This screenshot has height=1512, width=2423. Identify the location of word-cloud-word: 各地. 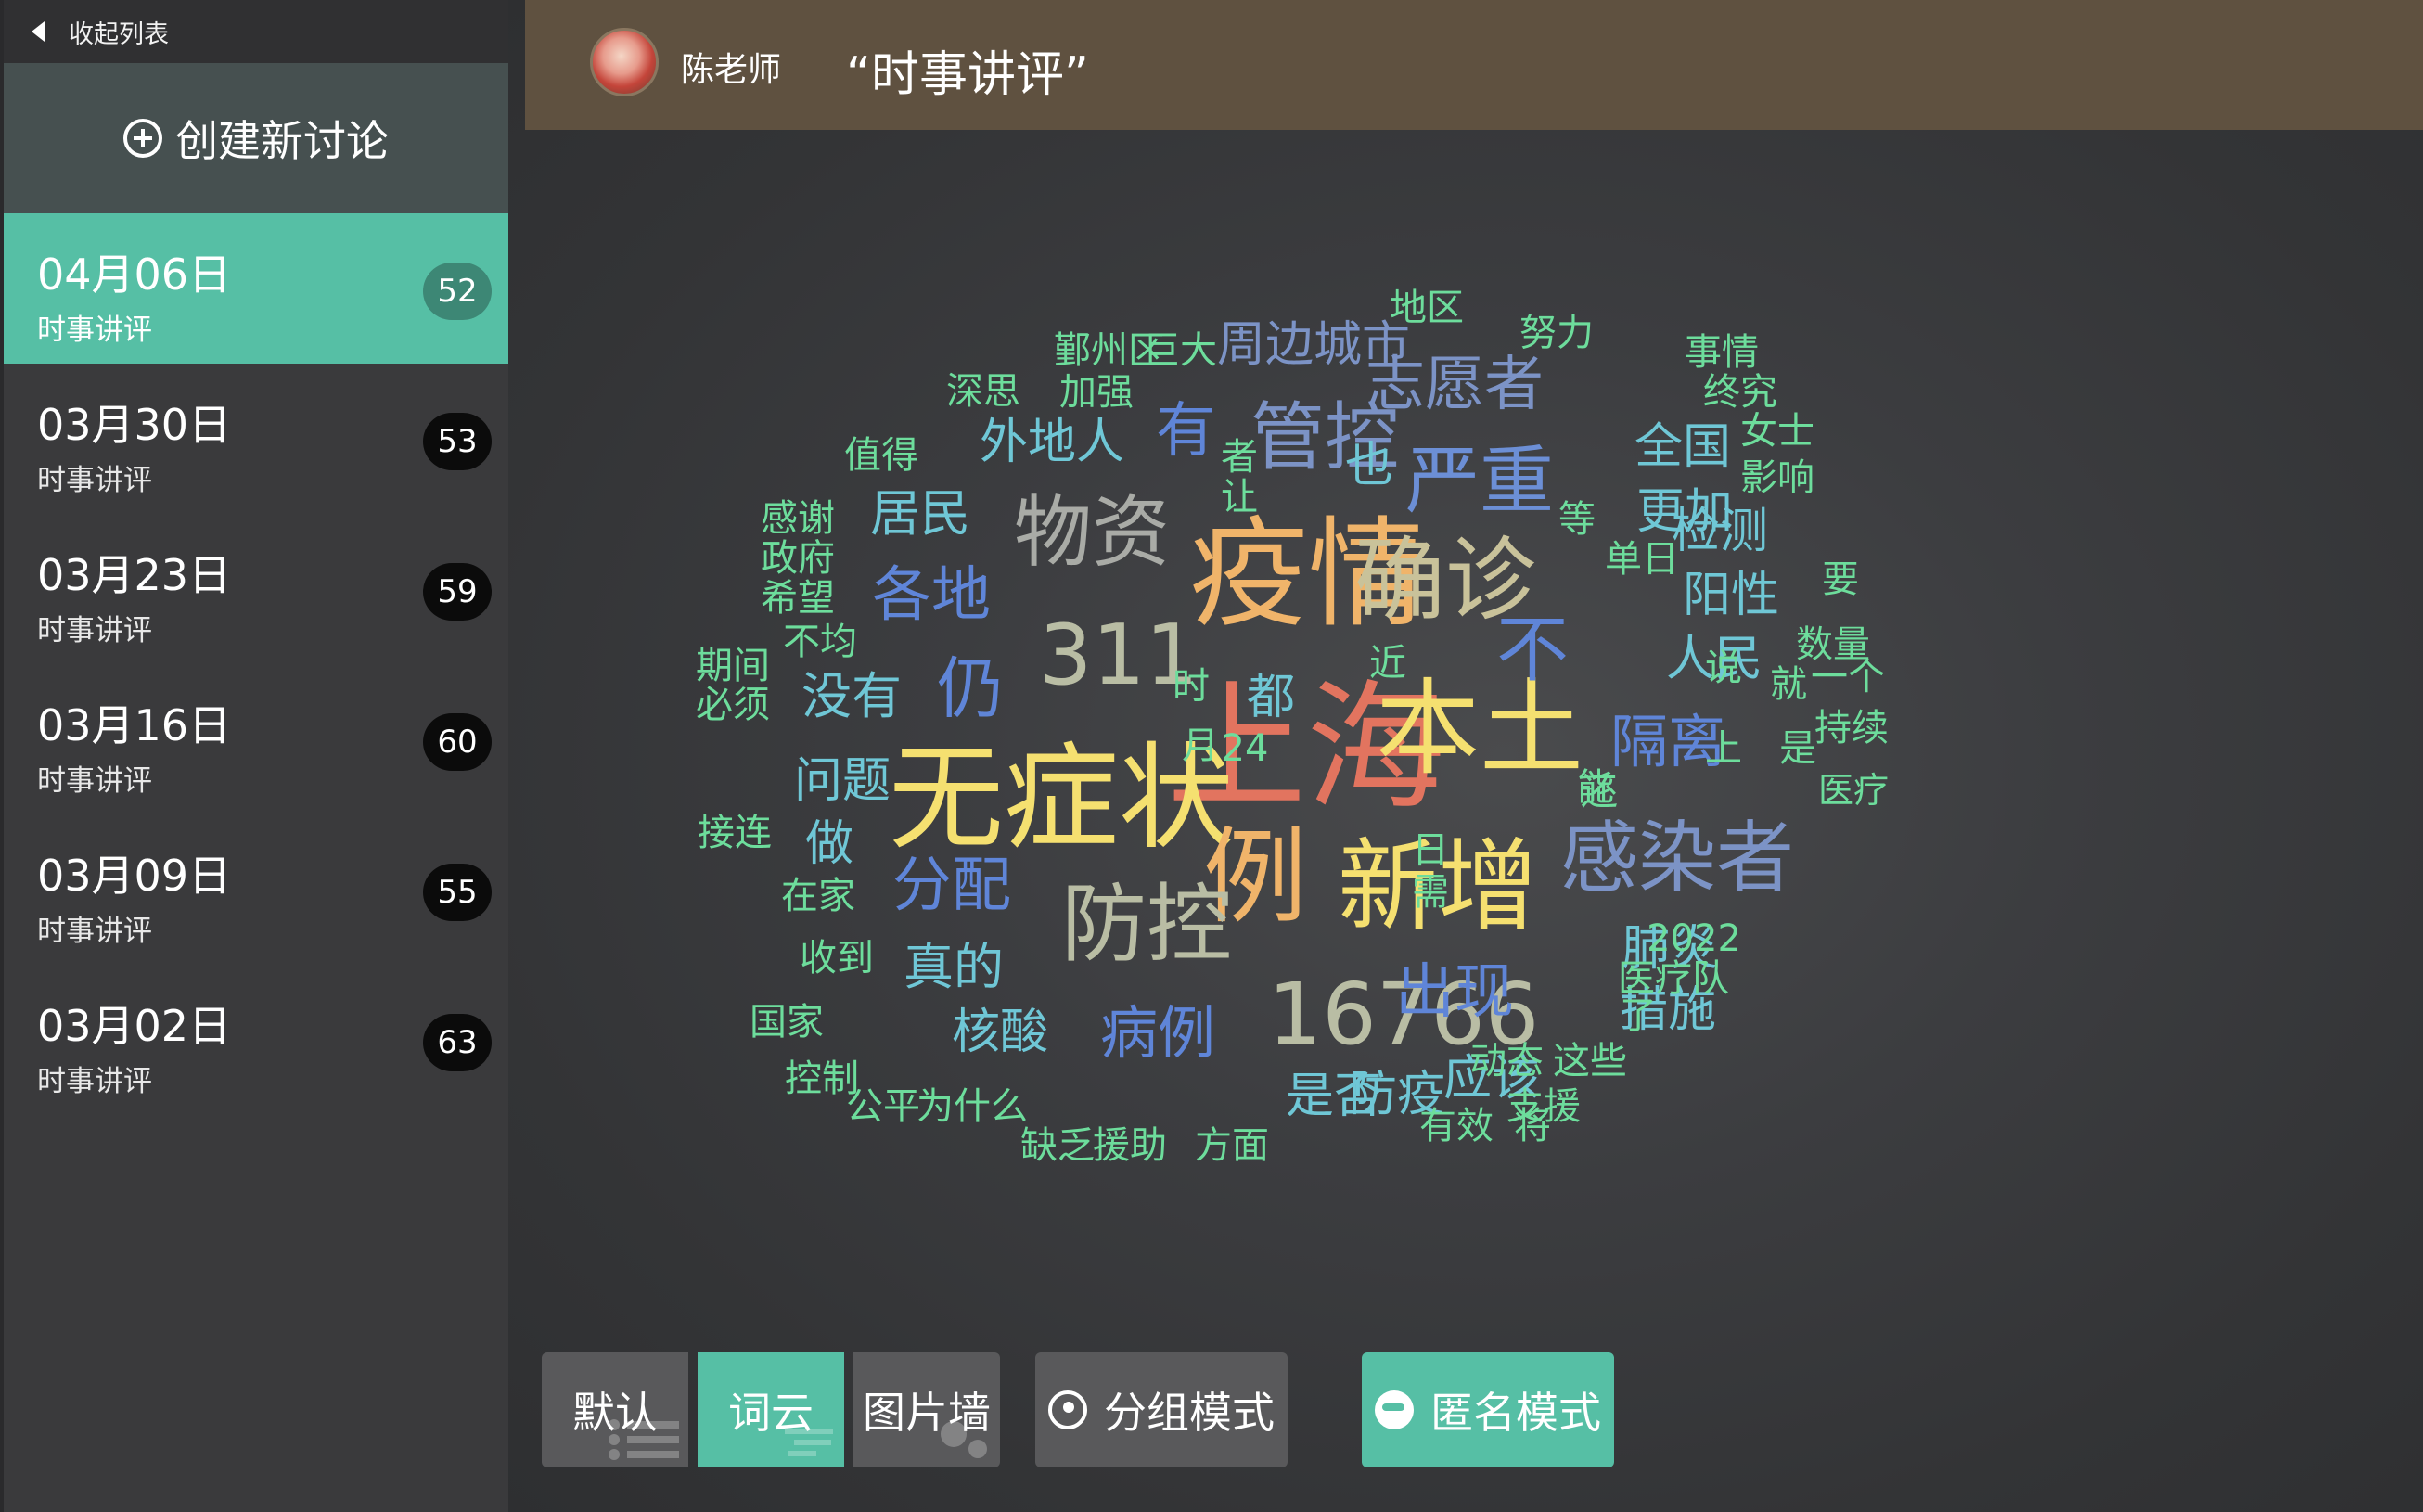
(931, 595).